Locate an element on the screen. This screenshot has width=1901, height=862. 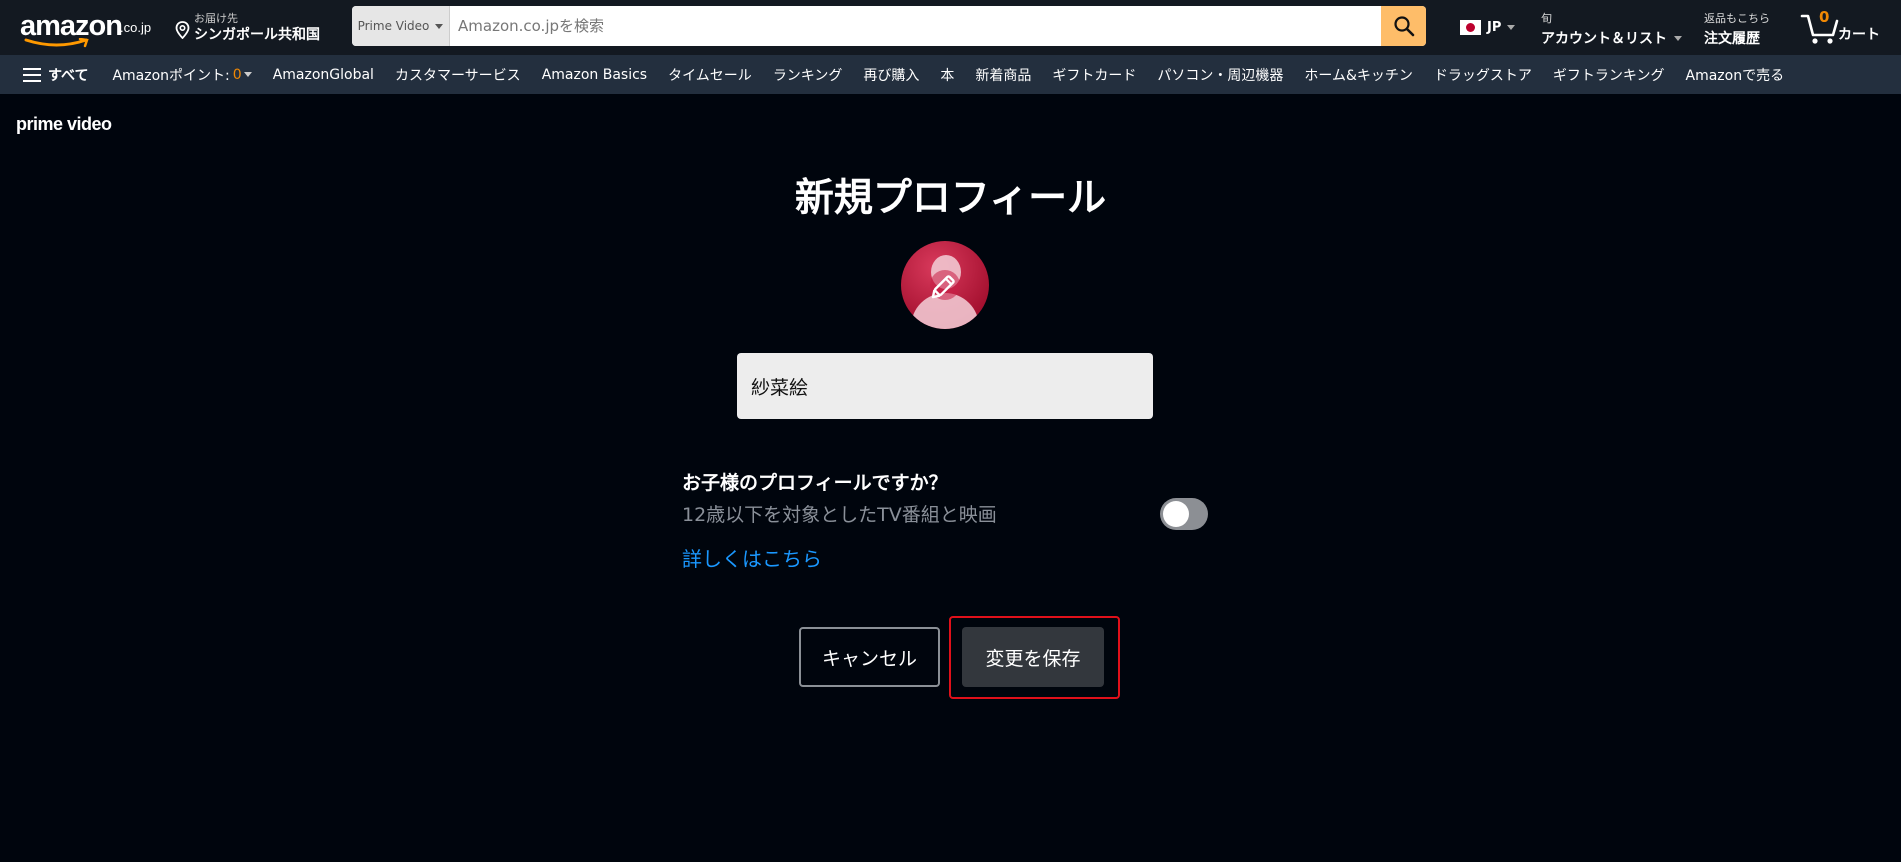
profile-name-input is located at coordinates (945, 386).